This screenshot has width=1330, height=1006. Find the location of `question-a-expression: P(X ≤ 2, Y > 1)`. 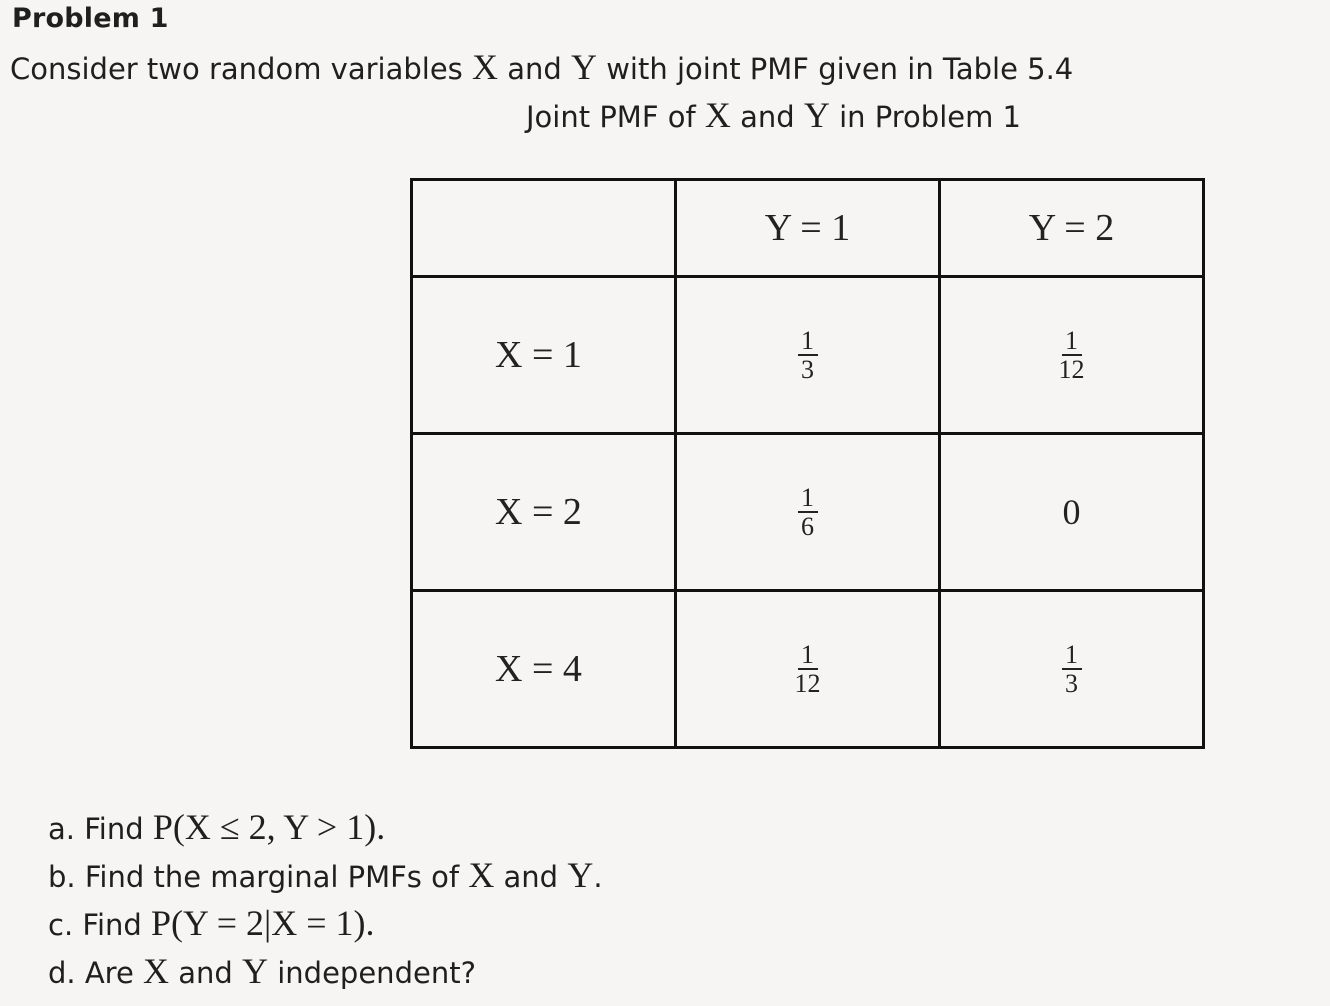

question-a-expression: P(X ≤ 2, Y > 1) is located at coordinates (264, 827).